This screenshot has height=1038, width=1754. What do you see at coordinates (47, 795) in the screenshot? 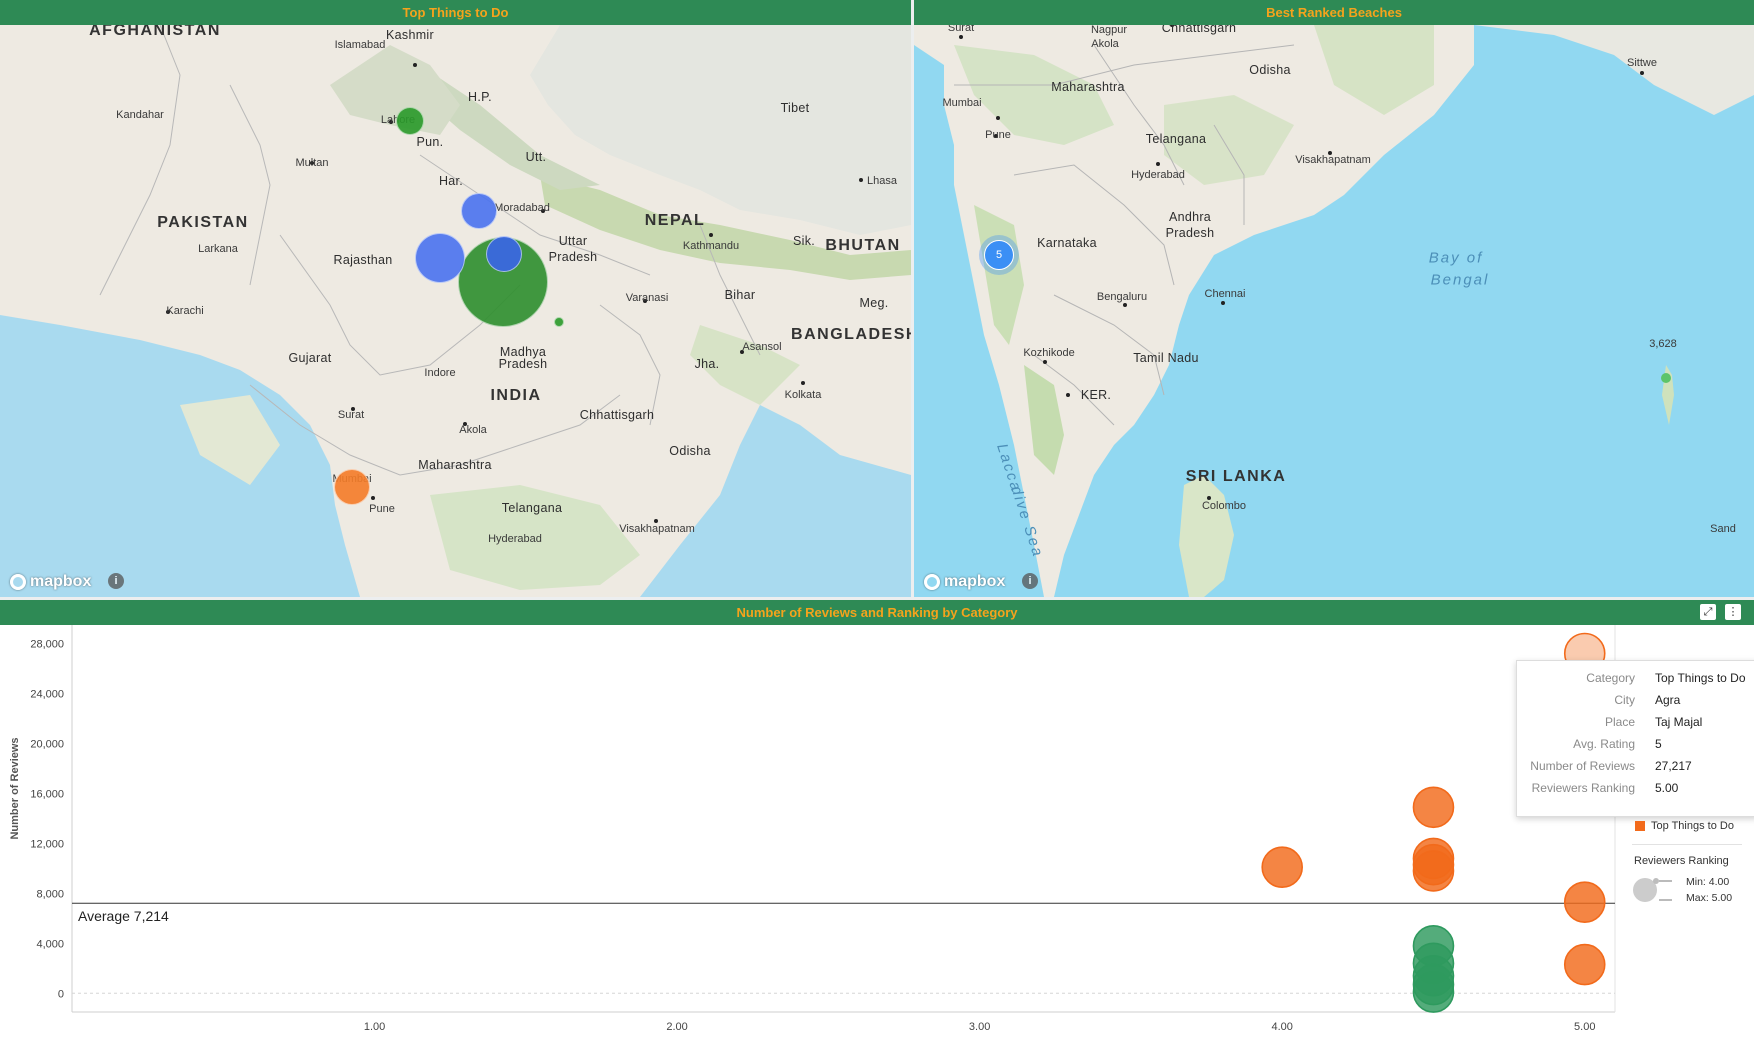
I see `y-tick-label: 16,000` at bounding box center [47, 795].